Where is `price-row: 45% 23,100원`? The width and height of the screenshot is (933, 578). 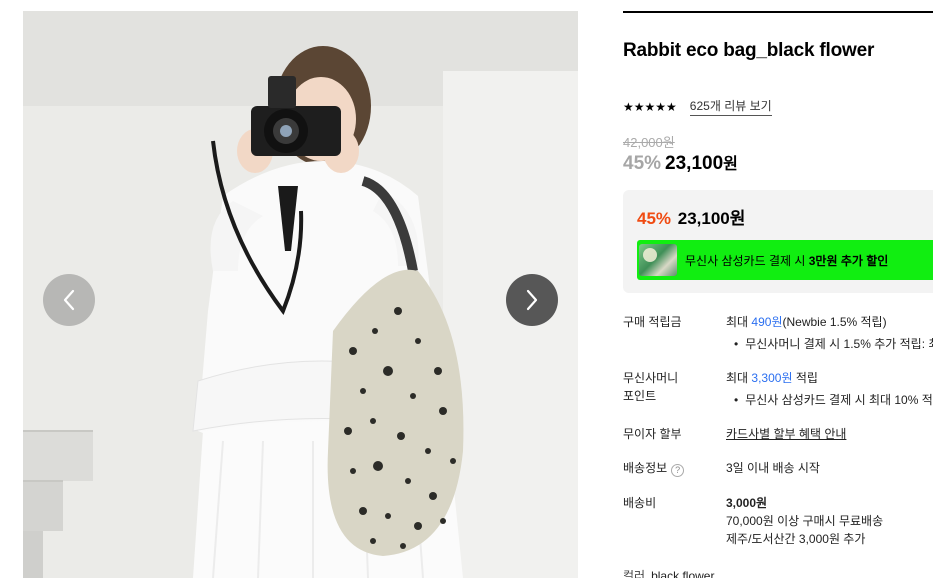 price-row: 45% 23,100원 is located at coordinates (680, 162).